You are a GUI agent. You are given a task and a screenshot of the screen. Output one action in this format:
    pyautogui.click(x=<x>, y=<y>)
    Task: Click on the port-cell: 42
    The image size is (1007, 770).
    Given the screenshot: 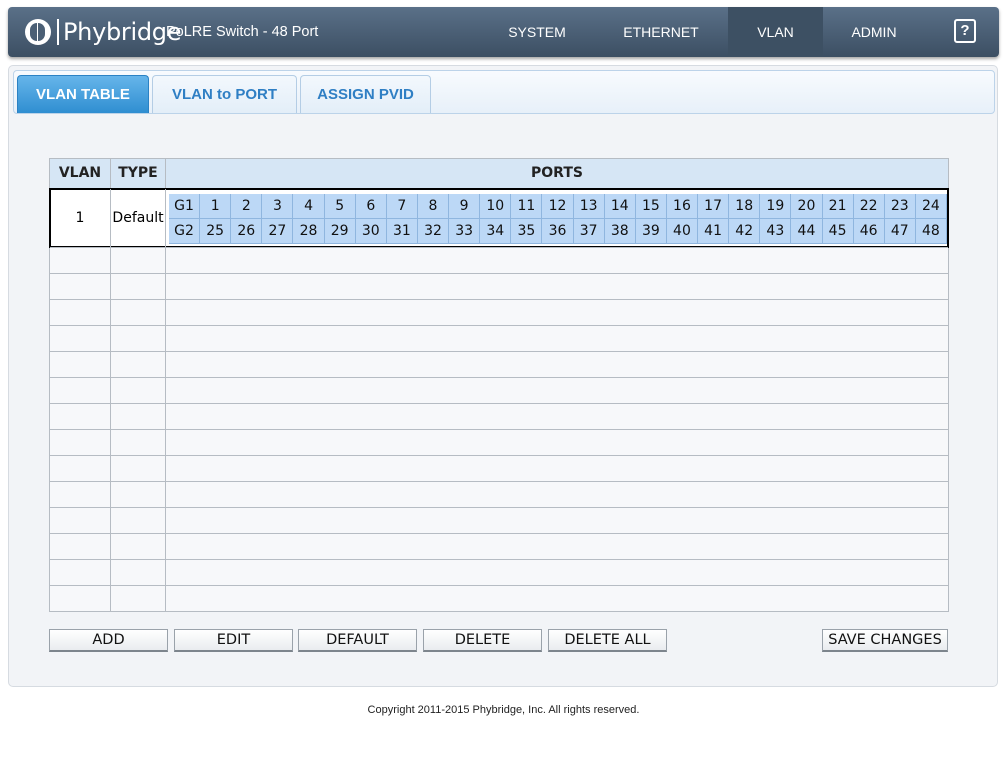 What is the action you would take?
    pyautogui.click(x=745, y=231)
    